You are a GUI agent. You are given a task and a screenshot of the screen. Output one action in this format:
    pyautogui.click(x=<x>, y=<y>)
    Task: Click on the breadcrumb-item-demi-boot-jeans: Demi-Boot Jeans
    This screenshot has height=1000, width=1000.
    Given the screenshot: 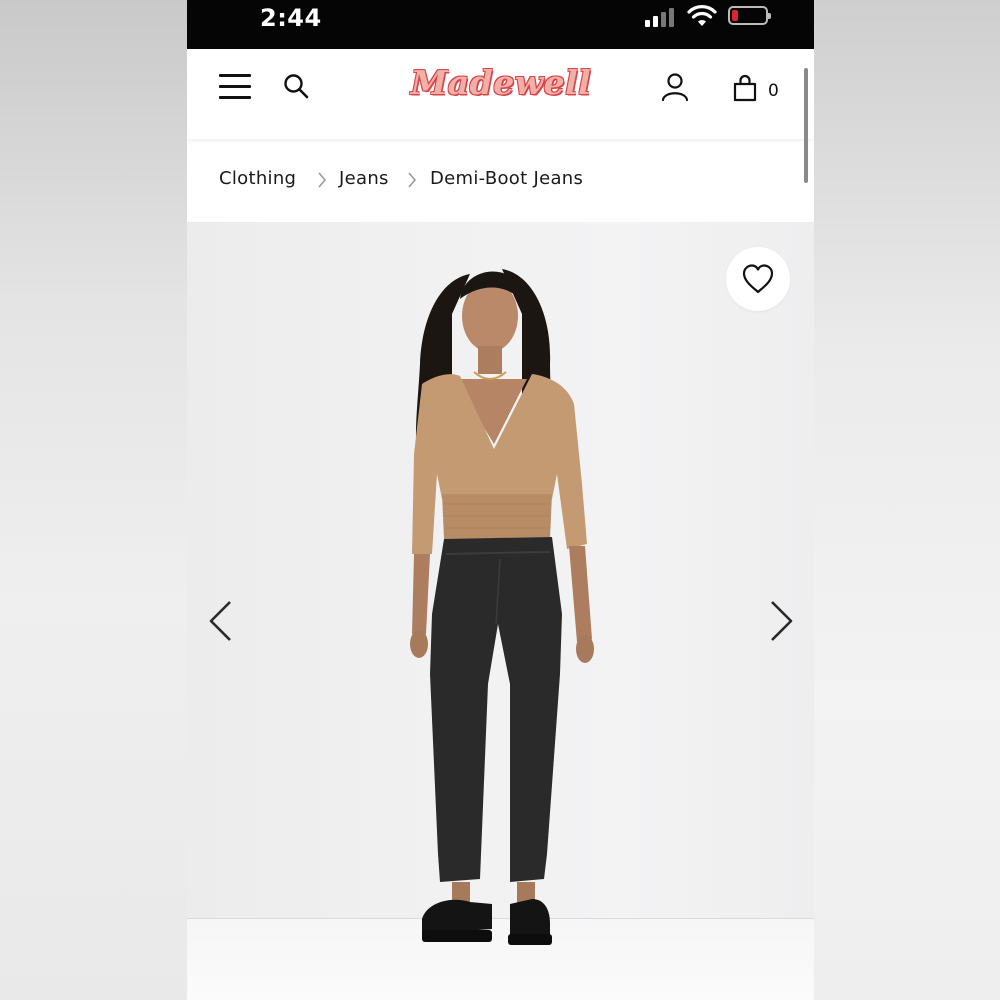 What is the action you would take?
    pyautogui.click(x=507, y=178)
    